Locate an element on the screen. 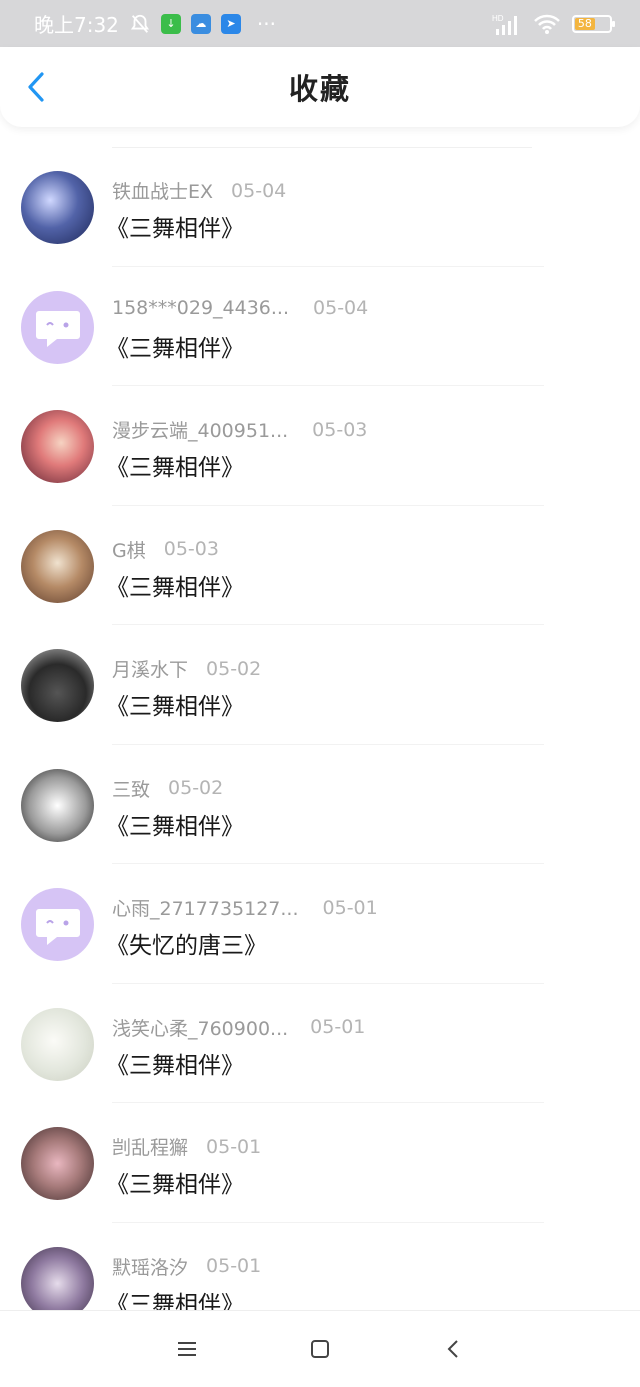  download-icon: ↓ is located at coordinates (170, 23).